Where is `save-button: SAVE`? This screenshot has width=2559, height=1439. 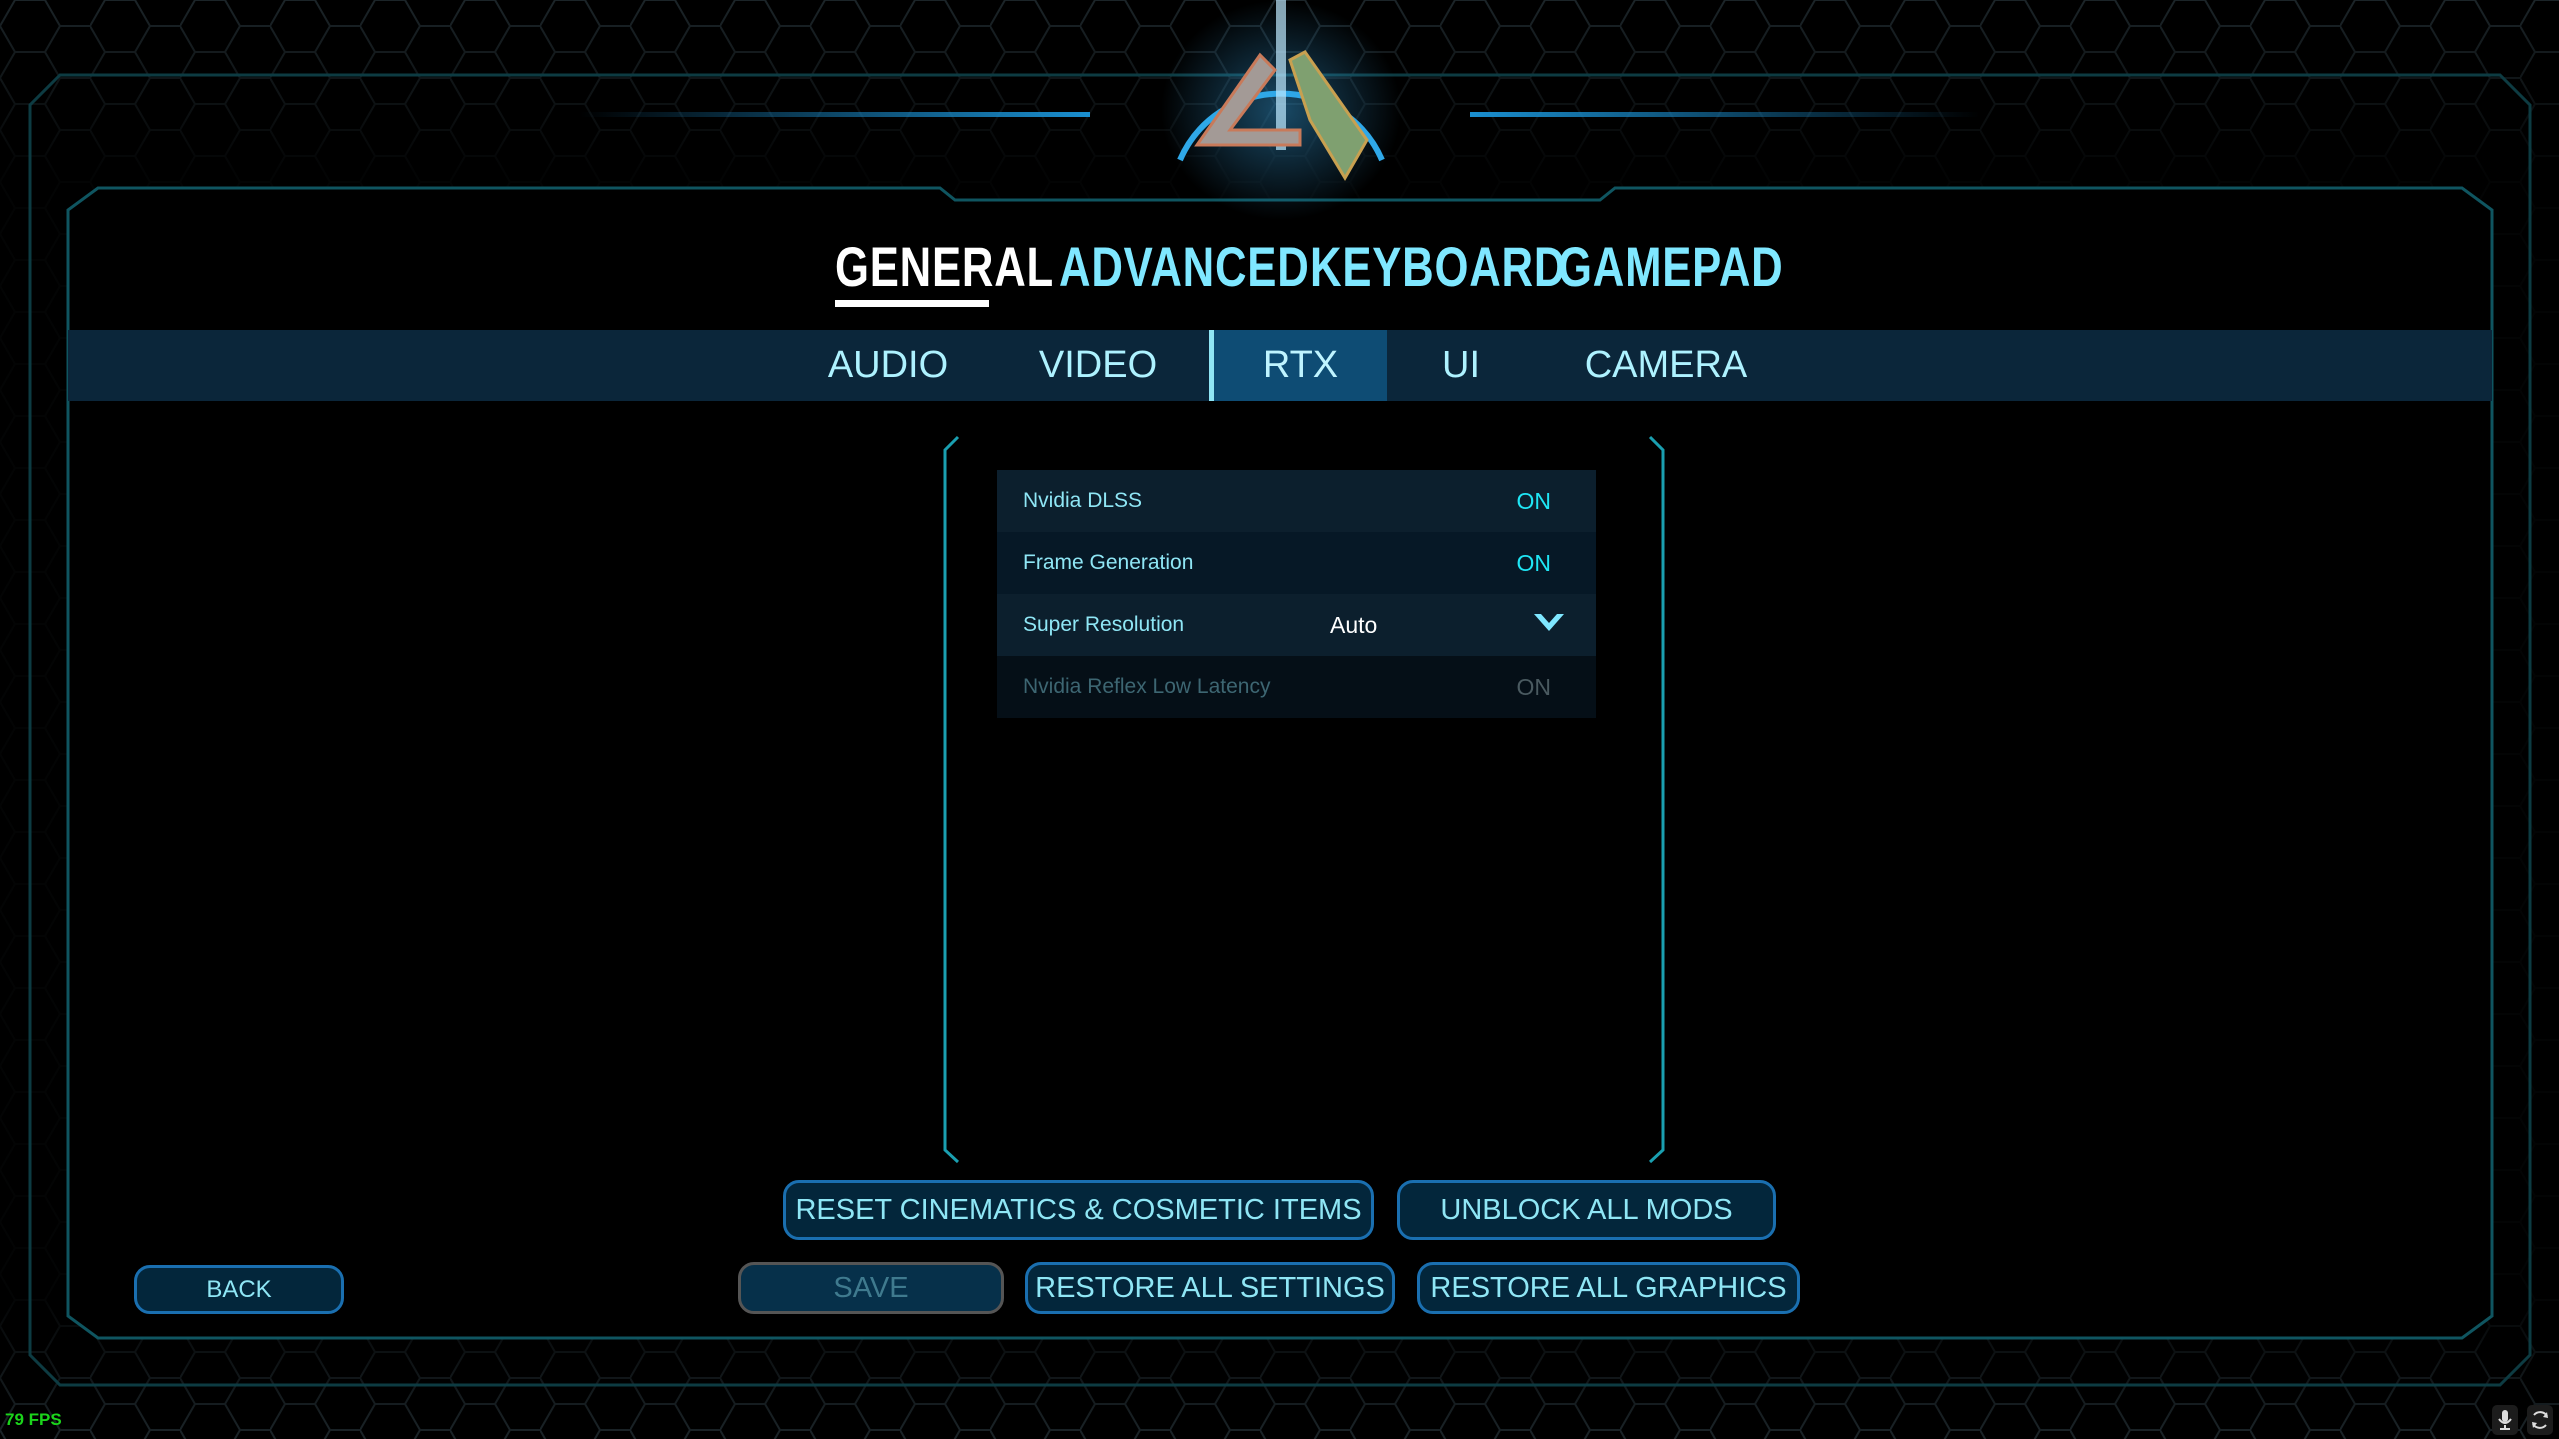 save-button: SAVE is located at coordinates (871, 1288).